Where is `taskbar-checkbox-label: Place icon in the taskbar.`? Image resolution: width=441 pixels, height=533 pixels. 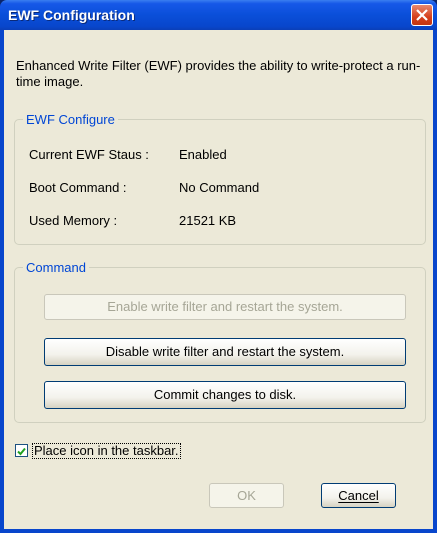
taskbar-checkbox-label: Place icon in the taskbar. is located at coordinates (106, 451).